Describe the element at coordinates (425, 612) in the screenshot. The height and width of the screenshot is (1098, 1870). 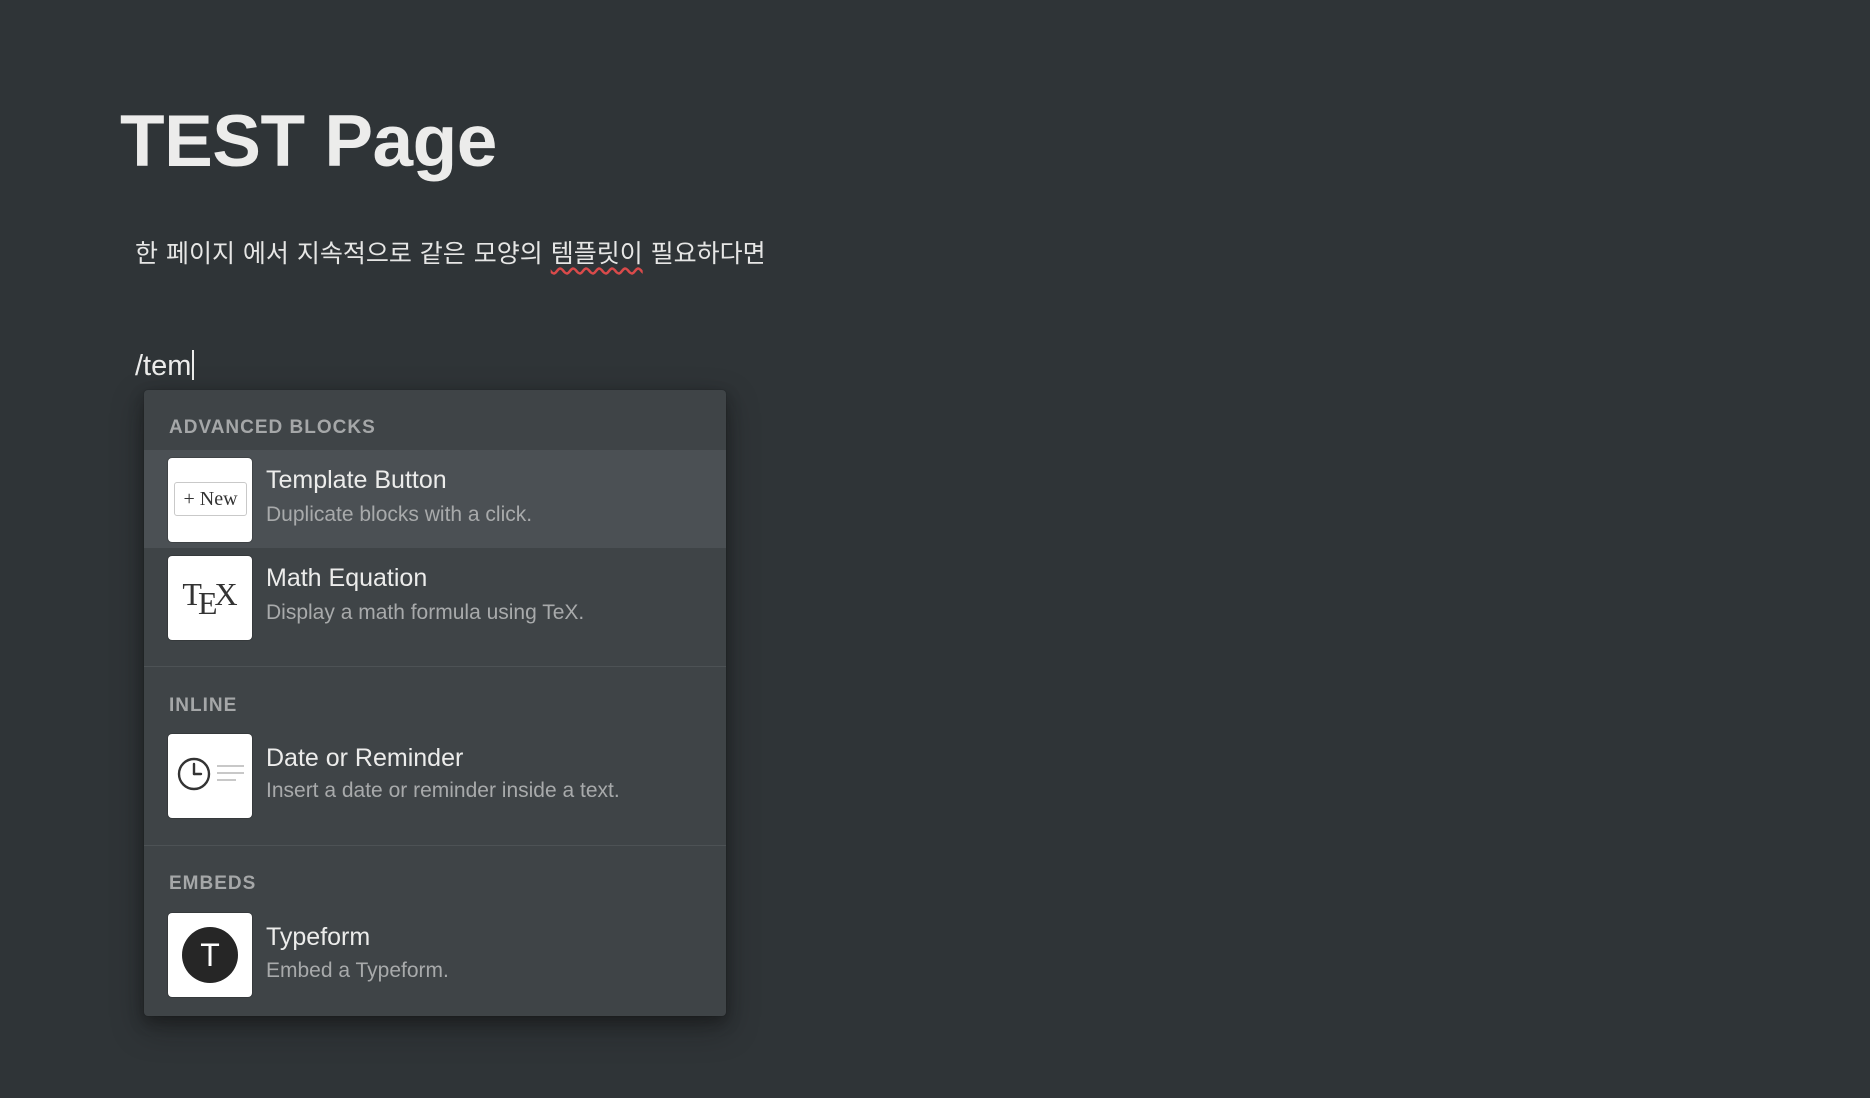
I see `menu-item-description: Display a math formula using TeX.` at that location.